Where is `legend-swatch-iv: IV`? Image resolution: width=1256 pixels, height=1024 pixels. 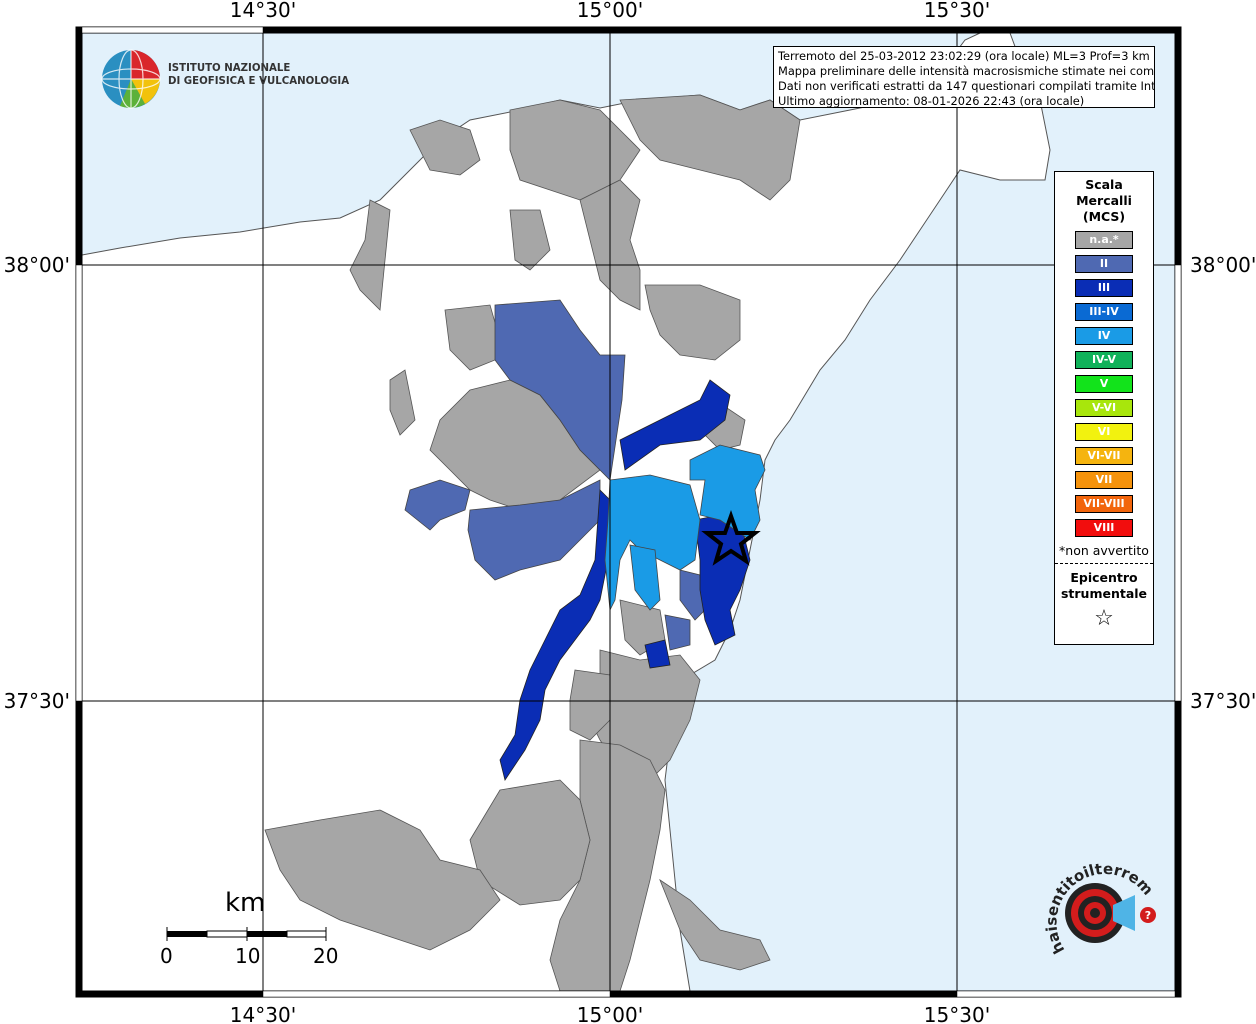 legend-swatch-iv: IV is located at coordinates (1104, 336).